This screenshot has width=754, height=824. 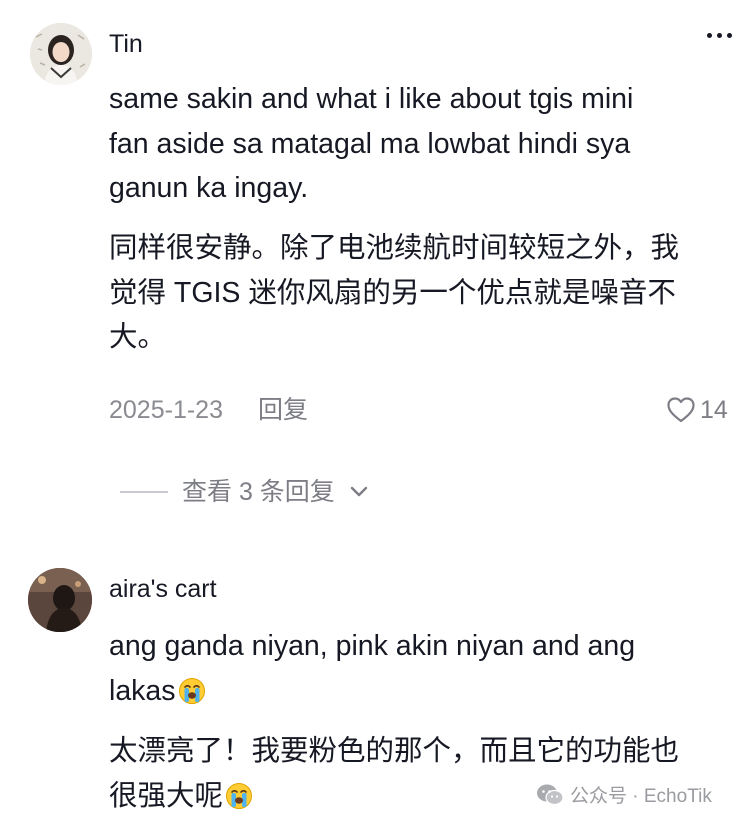 I want to click on heart-icon, so click(x=681, y=410).